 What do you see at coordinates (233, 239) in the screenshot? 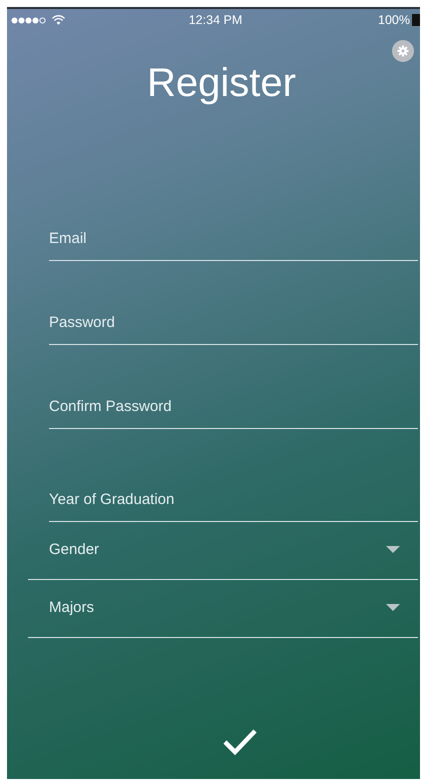
I see `input-field: Email` at bounding box center [233, 239].